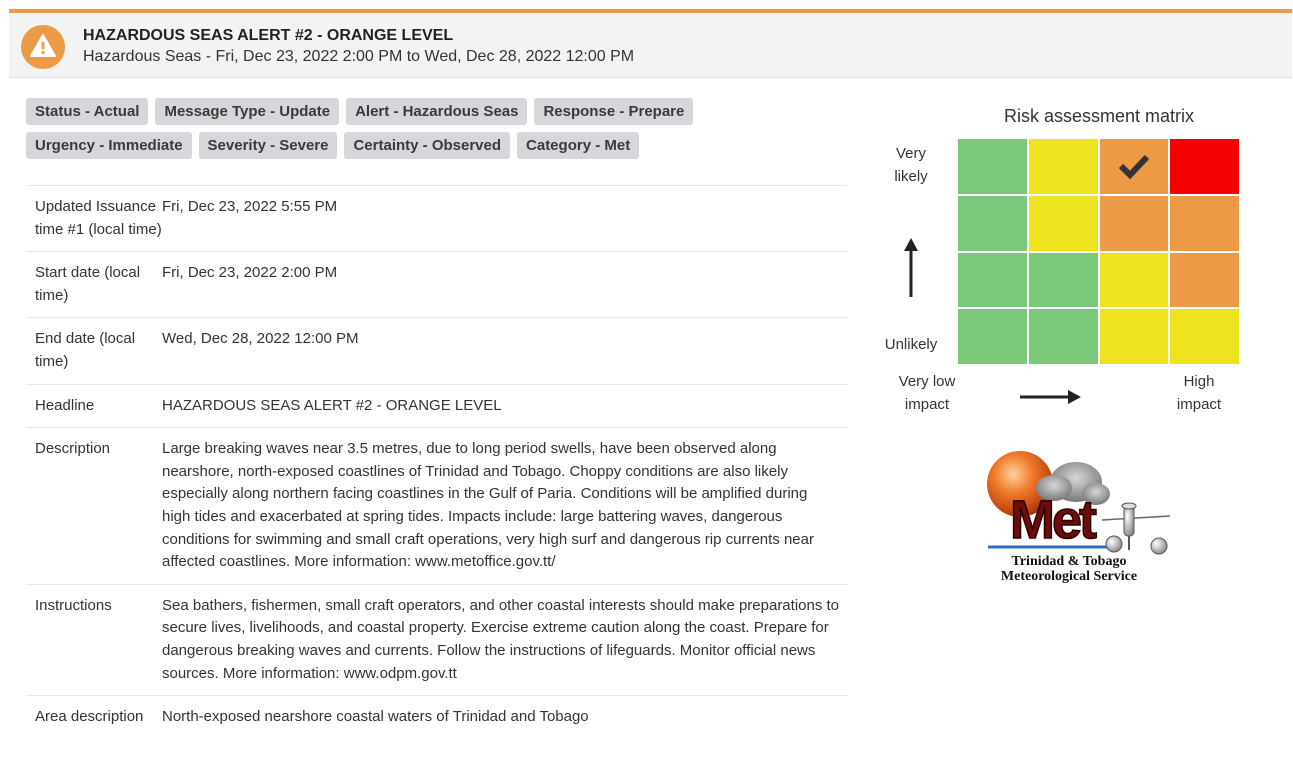  I want to click on risk-cell-r1-c3, so click(1204, 223).